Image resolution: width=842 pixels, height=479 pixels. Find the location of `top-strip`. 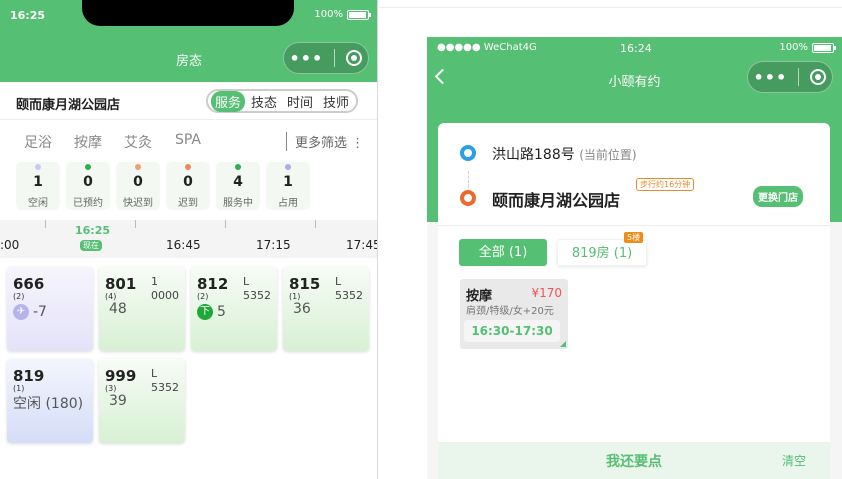

top-strip is located at coordinates (610, 4).